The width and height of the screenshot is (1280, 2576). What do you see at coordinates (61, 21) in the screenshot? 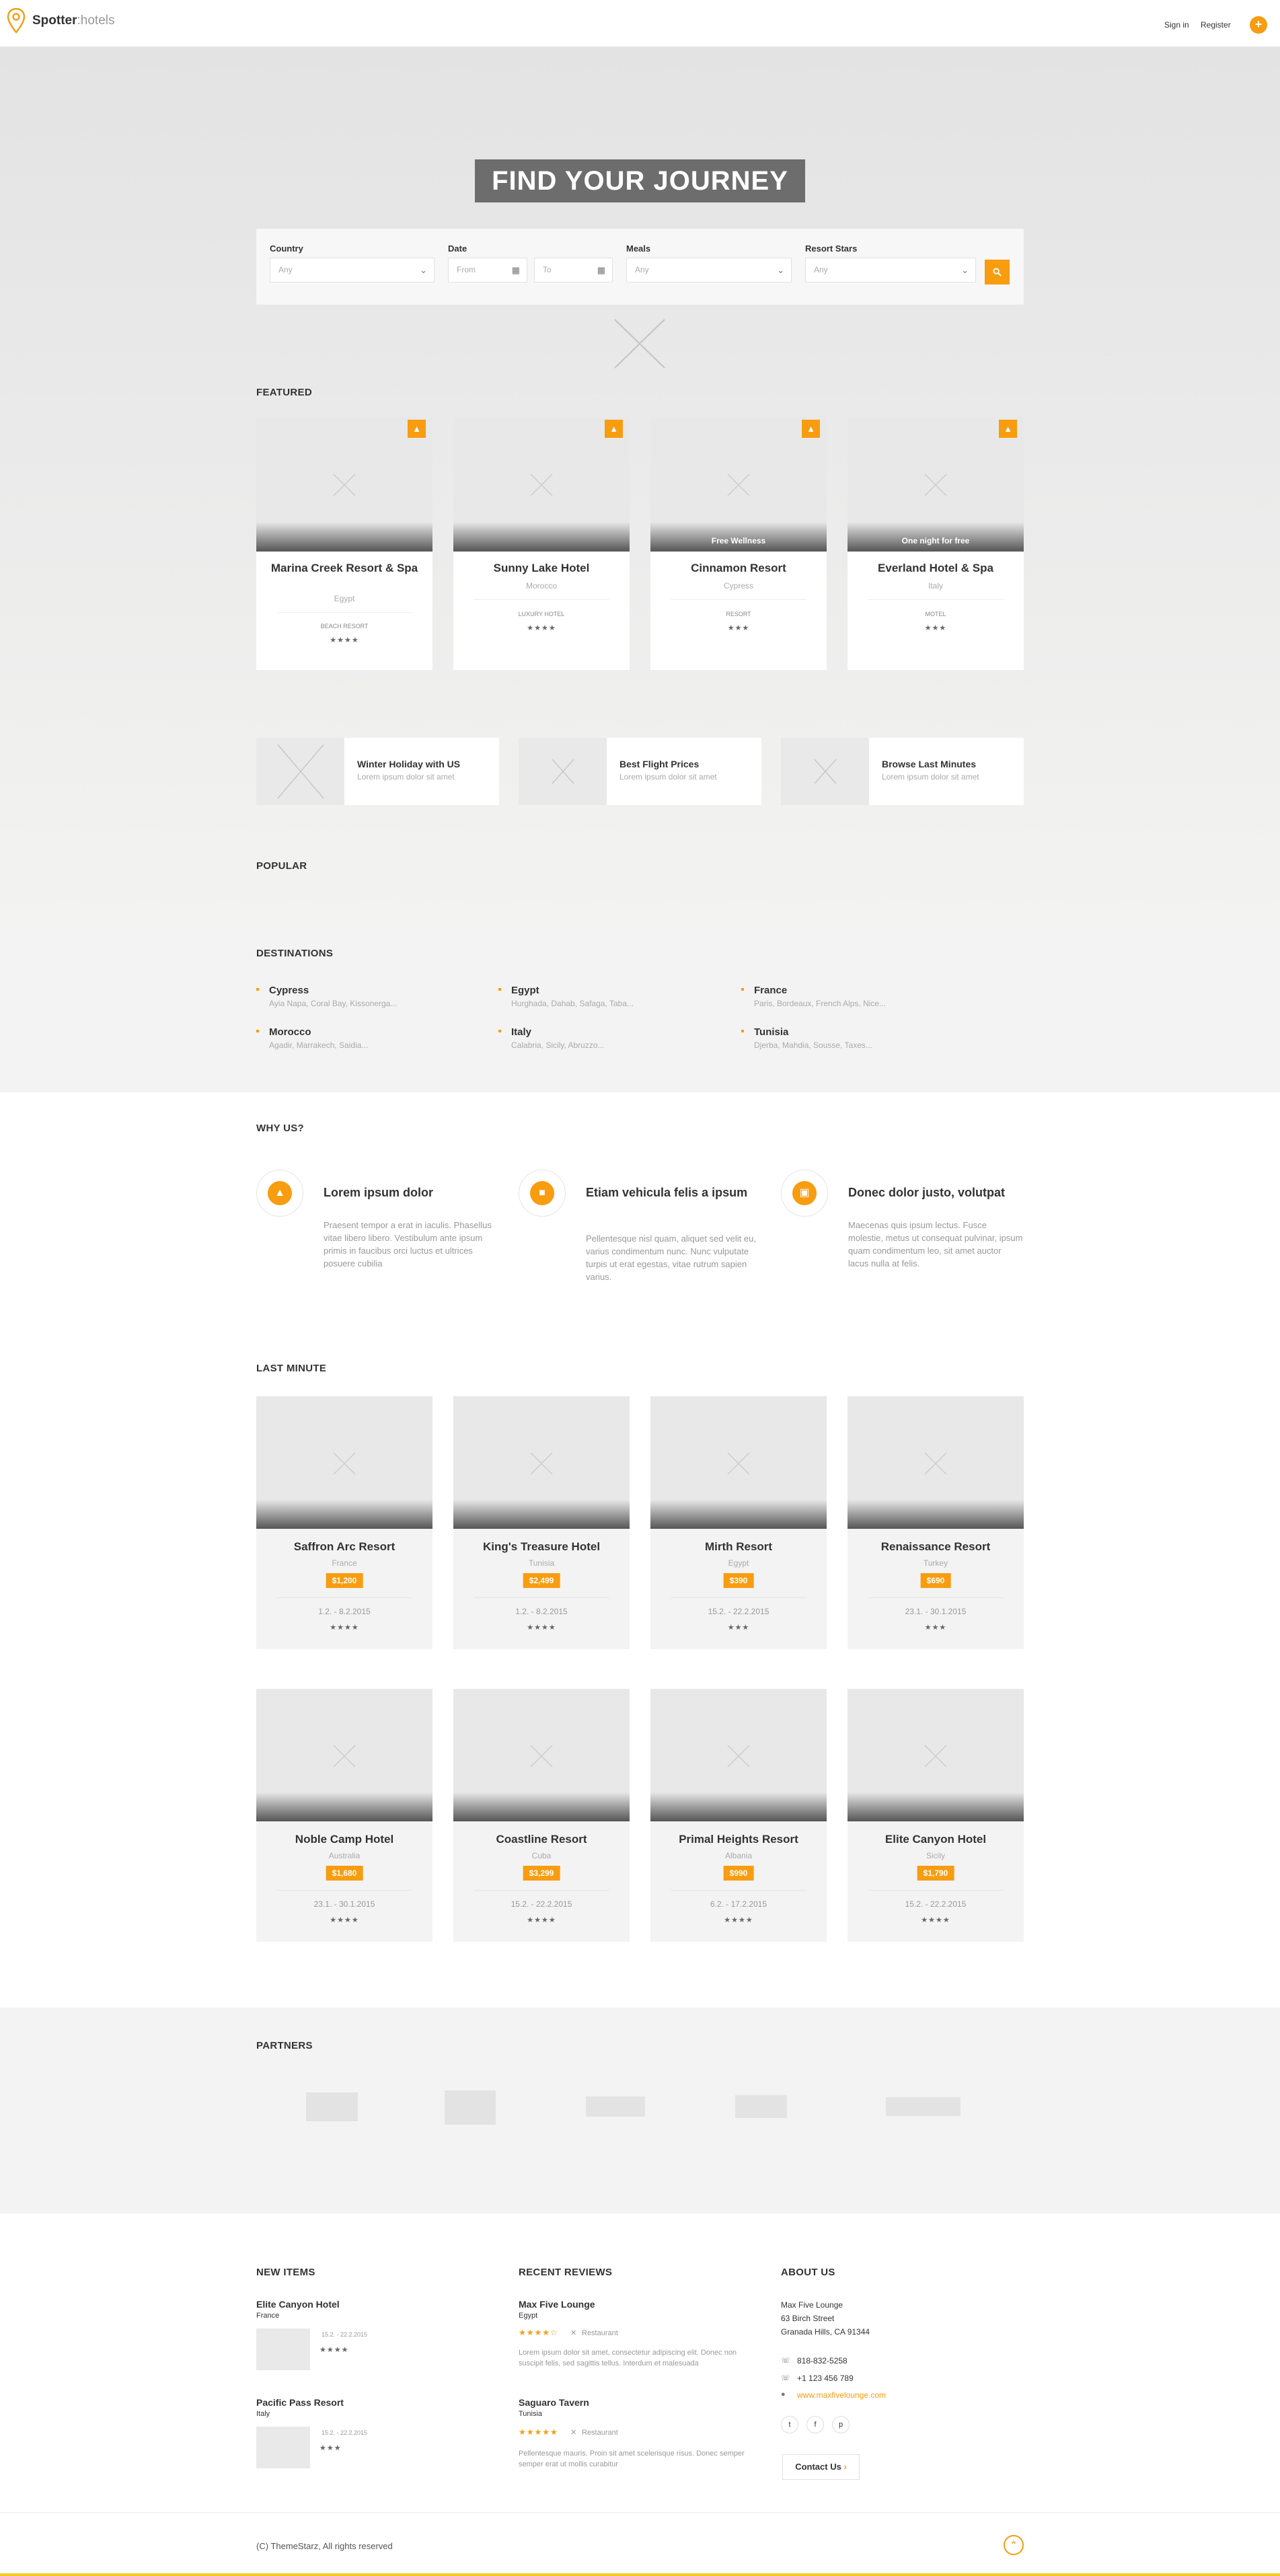
I see `brand-logo: Spotter:hotels` at bounding box center [61, 21].